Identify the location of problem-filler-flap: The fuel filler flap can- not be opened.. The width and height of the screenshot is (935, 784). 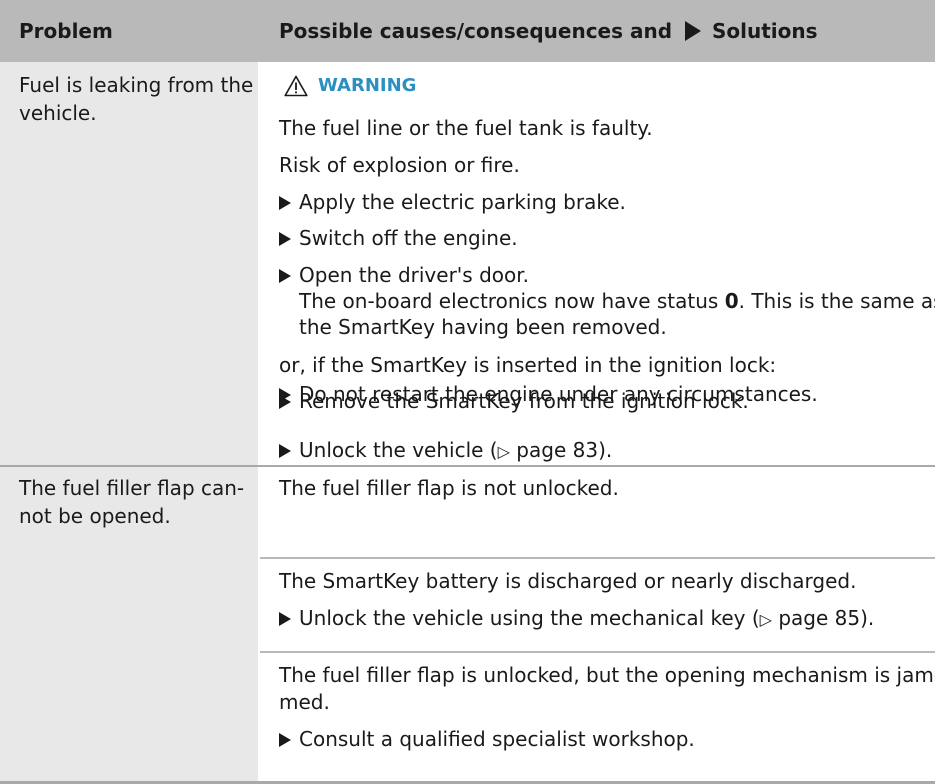
(137, 502).